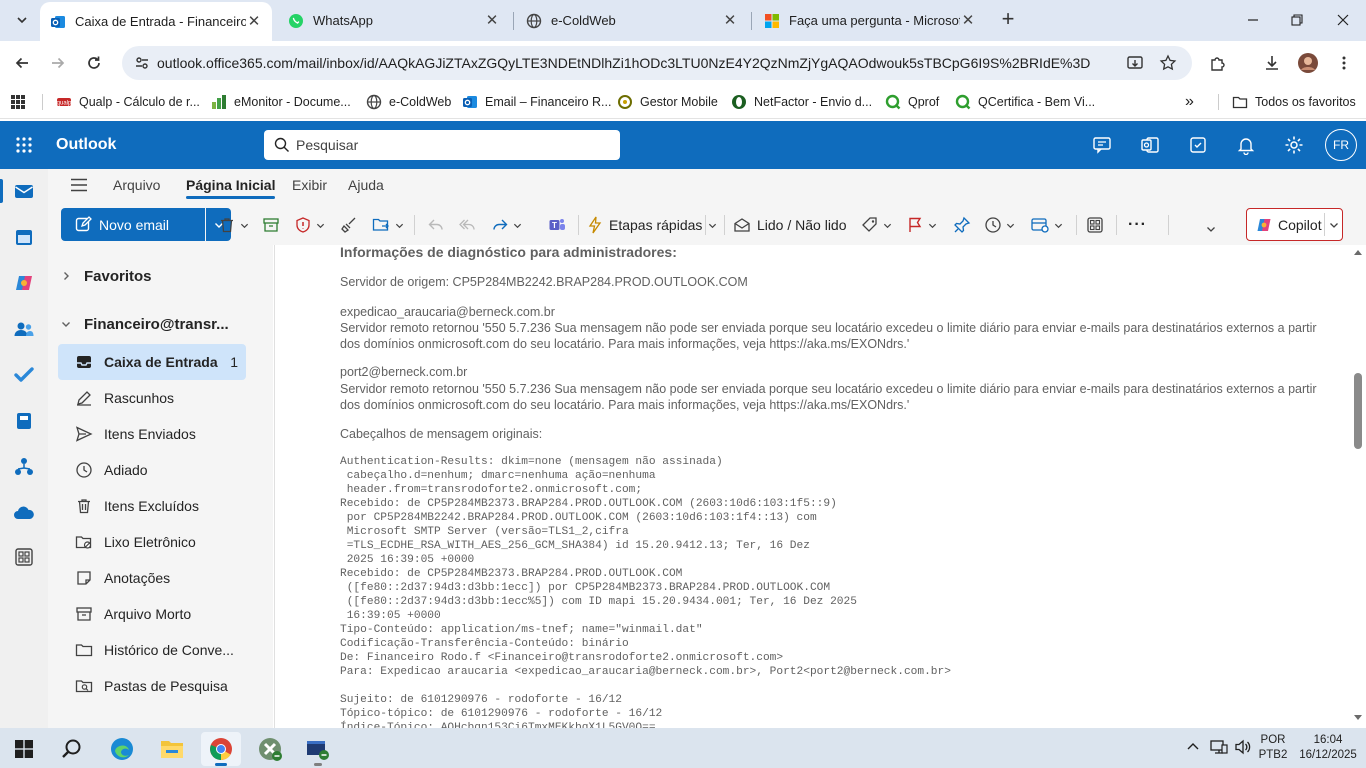  Describe the element at coordinates (408, 102) in the screenshot. I see `bookmark-ecoldweb: e-ColdWeb` at that location.